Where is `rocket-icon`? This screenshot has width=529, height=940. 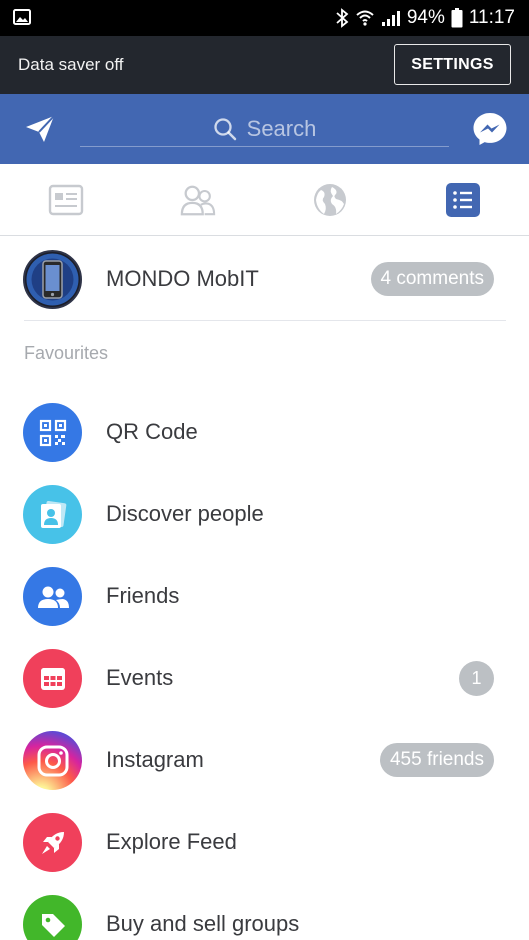
rocket-icon is located at coordinates (52, 842).